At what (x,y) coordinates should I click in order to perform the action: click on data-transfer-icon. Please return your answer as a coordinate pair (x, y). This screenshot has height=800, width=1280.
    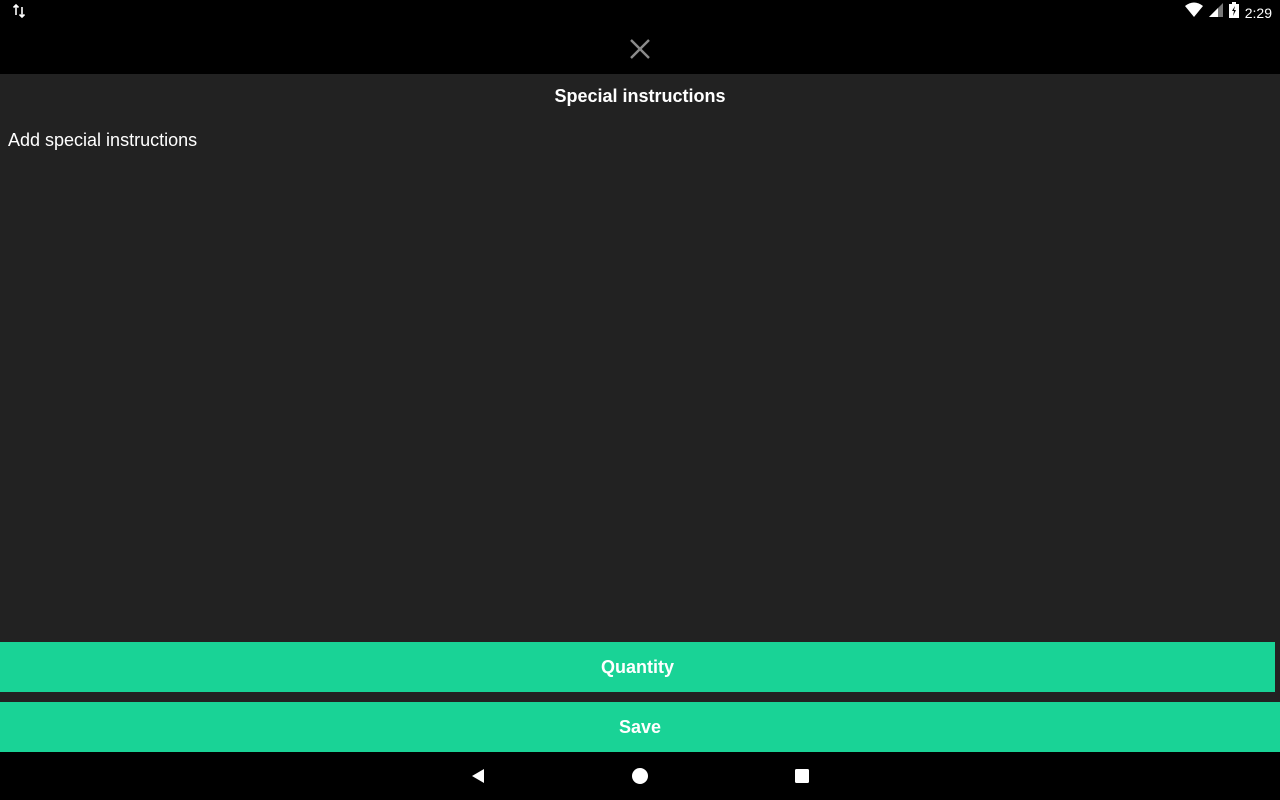
    Looking at the image, I should click on (19, 13).